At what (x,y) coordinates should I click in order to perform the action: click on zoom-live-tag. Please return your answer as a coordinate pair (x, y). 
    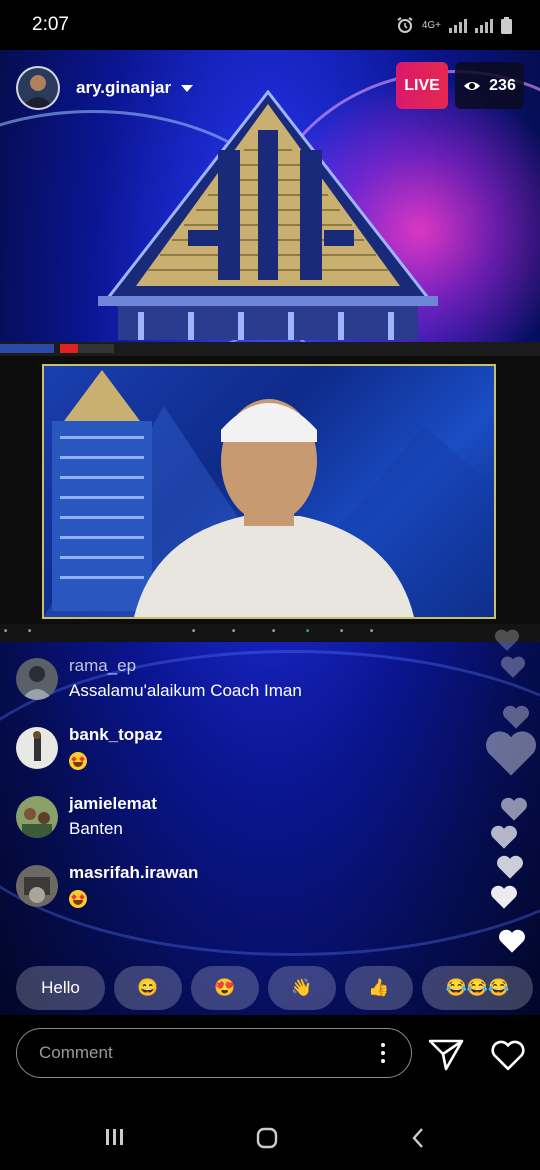
    Looking at the image, I should click on (70, 348).